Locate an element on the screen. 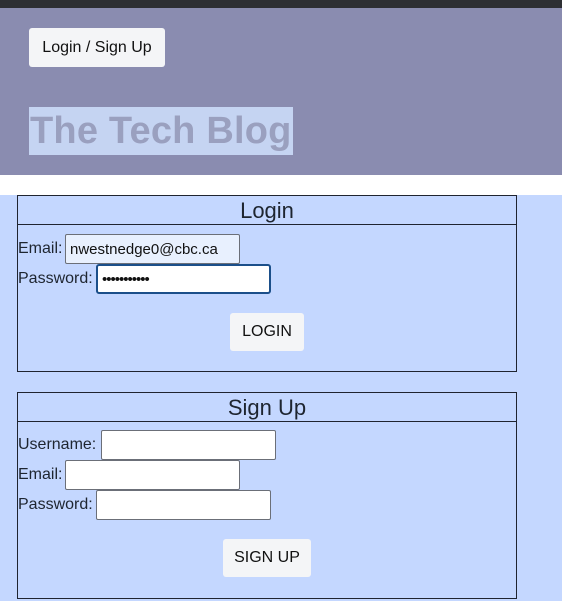 Image resolution: width=562 pixels, height=601 pixels. login-submit-button: LOGIN is located at coordinates (267, 332).